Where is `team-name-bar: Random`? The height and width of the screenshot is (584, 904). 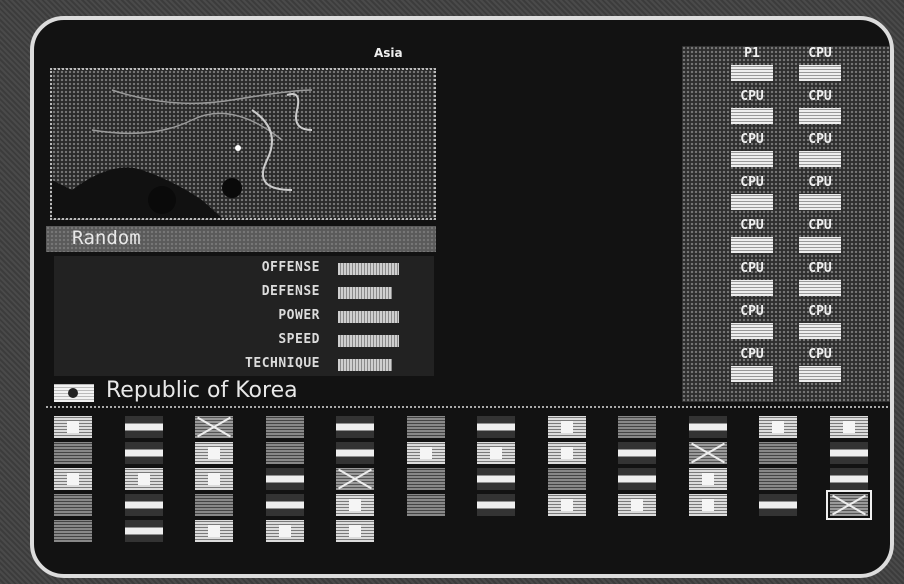
team-name-bar: Random is located at coordinates (241, 239).